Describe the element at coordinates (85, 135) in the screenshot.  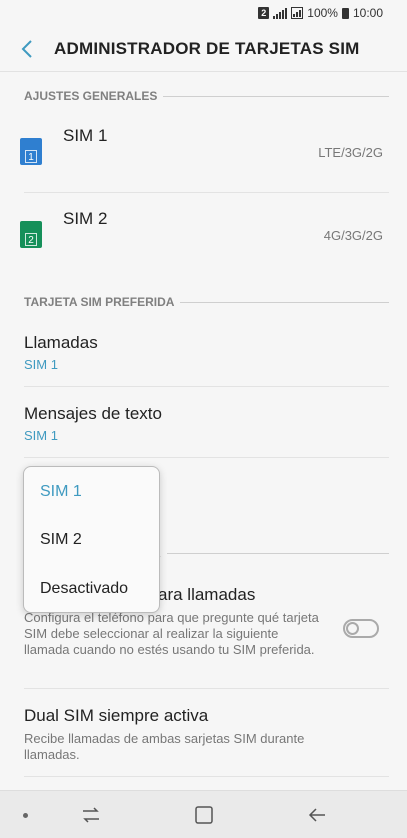
I see `sim-1-name: SIM 1` at that location.